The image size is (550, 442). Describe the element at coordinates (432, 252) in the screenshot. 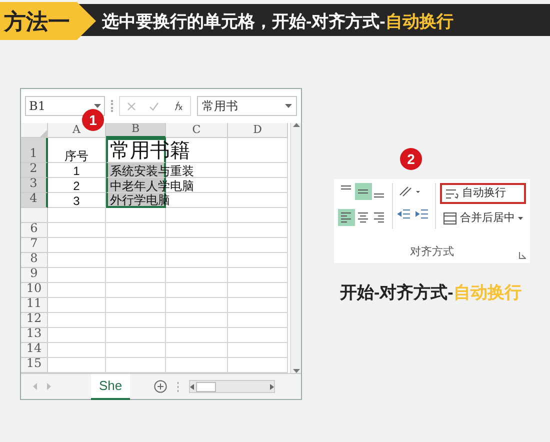

I see `group-label: 对齐方式` at that location.